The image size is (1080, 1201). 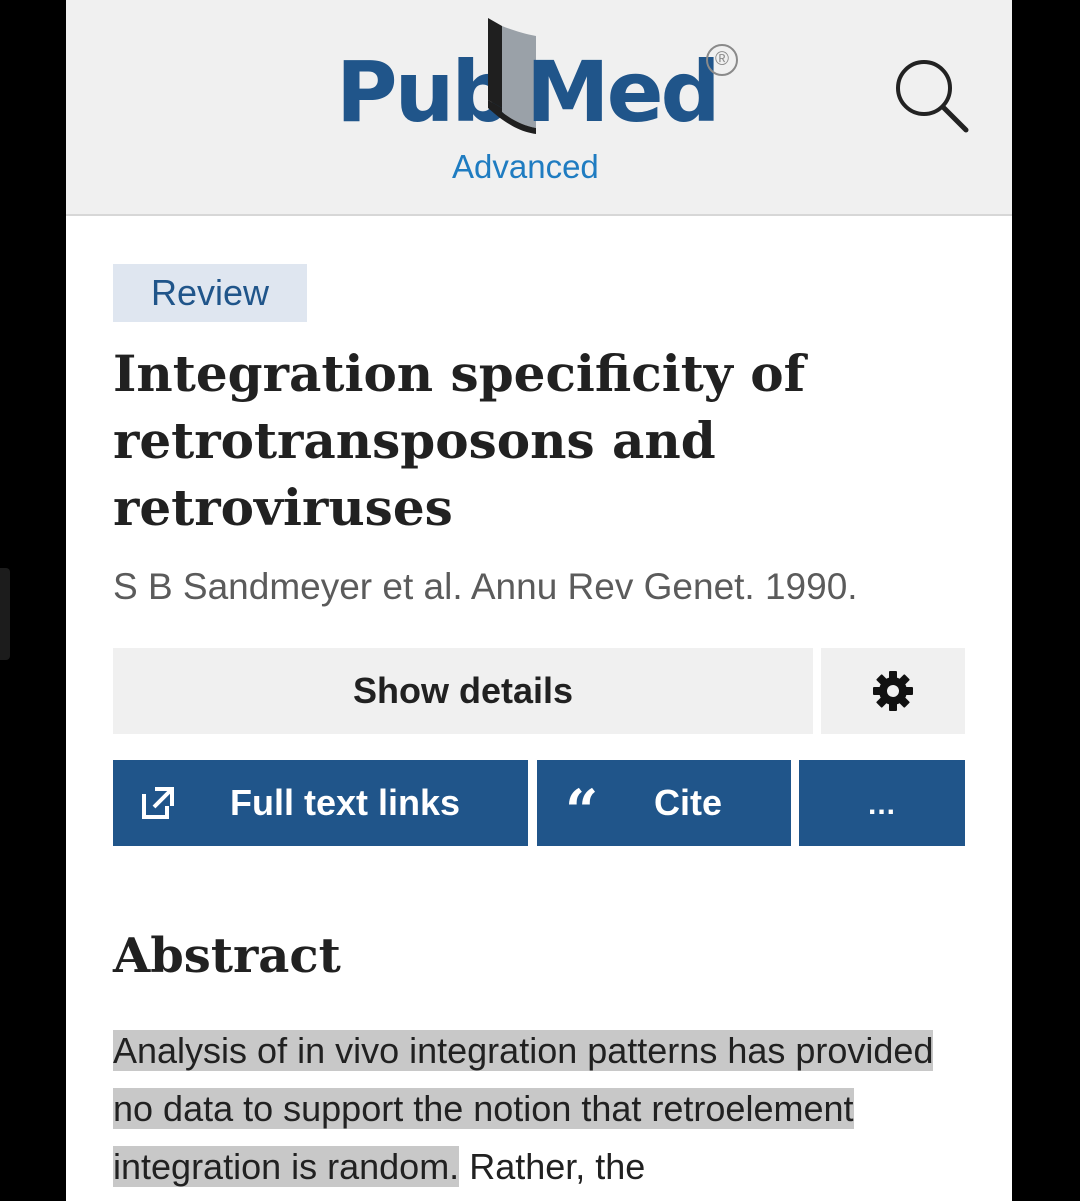 I want to click on search-button, so click(x=932, y=96).